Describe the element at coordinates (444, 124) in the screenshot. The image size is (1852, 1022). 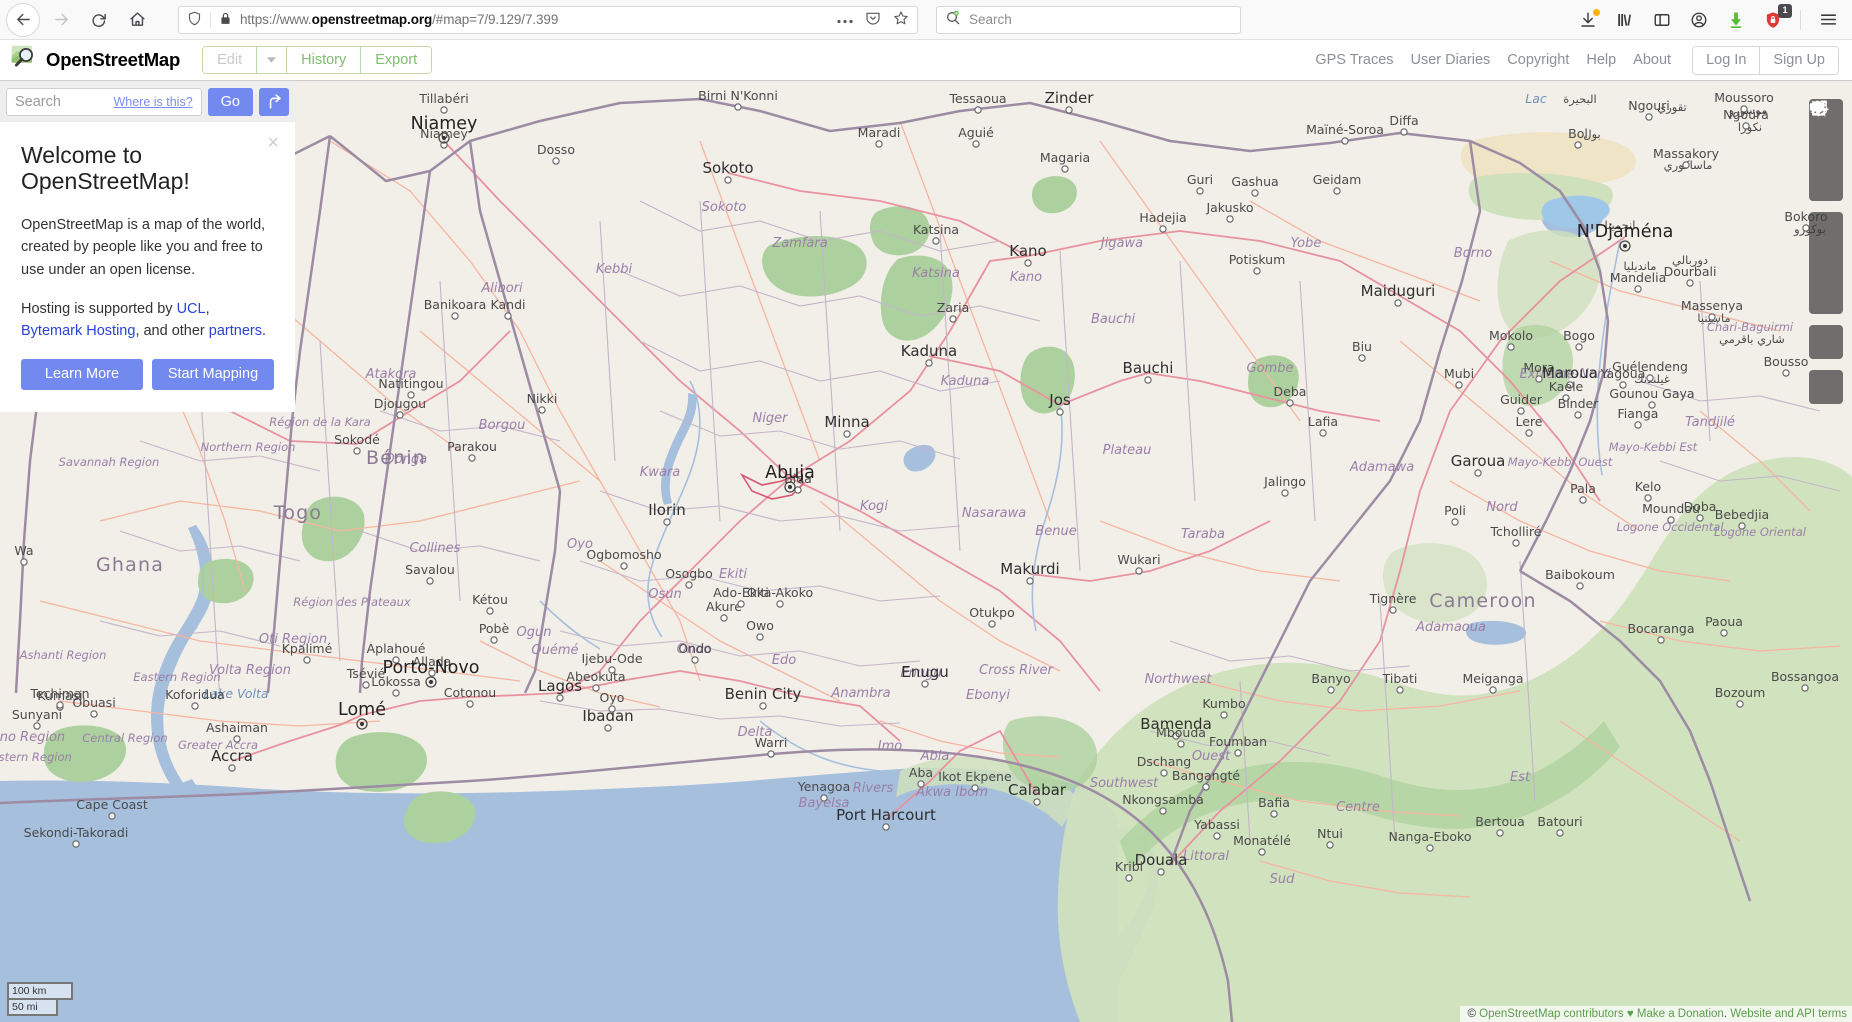
I see `capital-label: Niamey` at that location.